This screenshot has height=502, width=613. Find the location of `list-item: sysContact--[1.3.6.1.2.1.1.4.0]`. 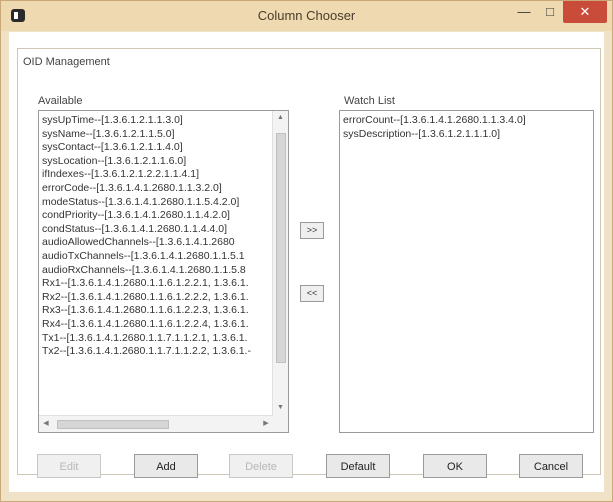

list-item: sysContact--[1.3.6.1.2.1.1.4.0] is located at coordinates (156, 148).